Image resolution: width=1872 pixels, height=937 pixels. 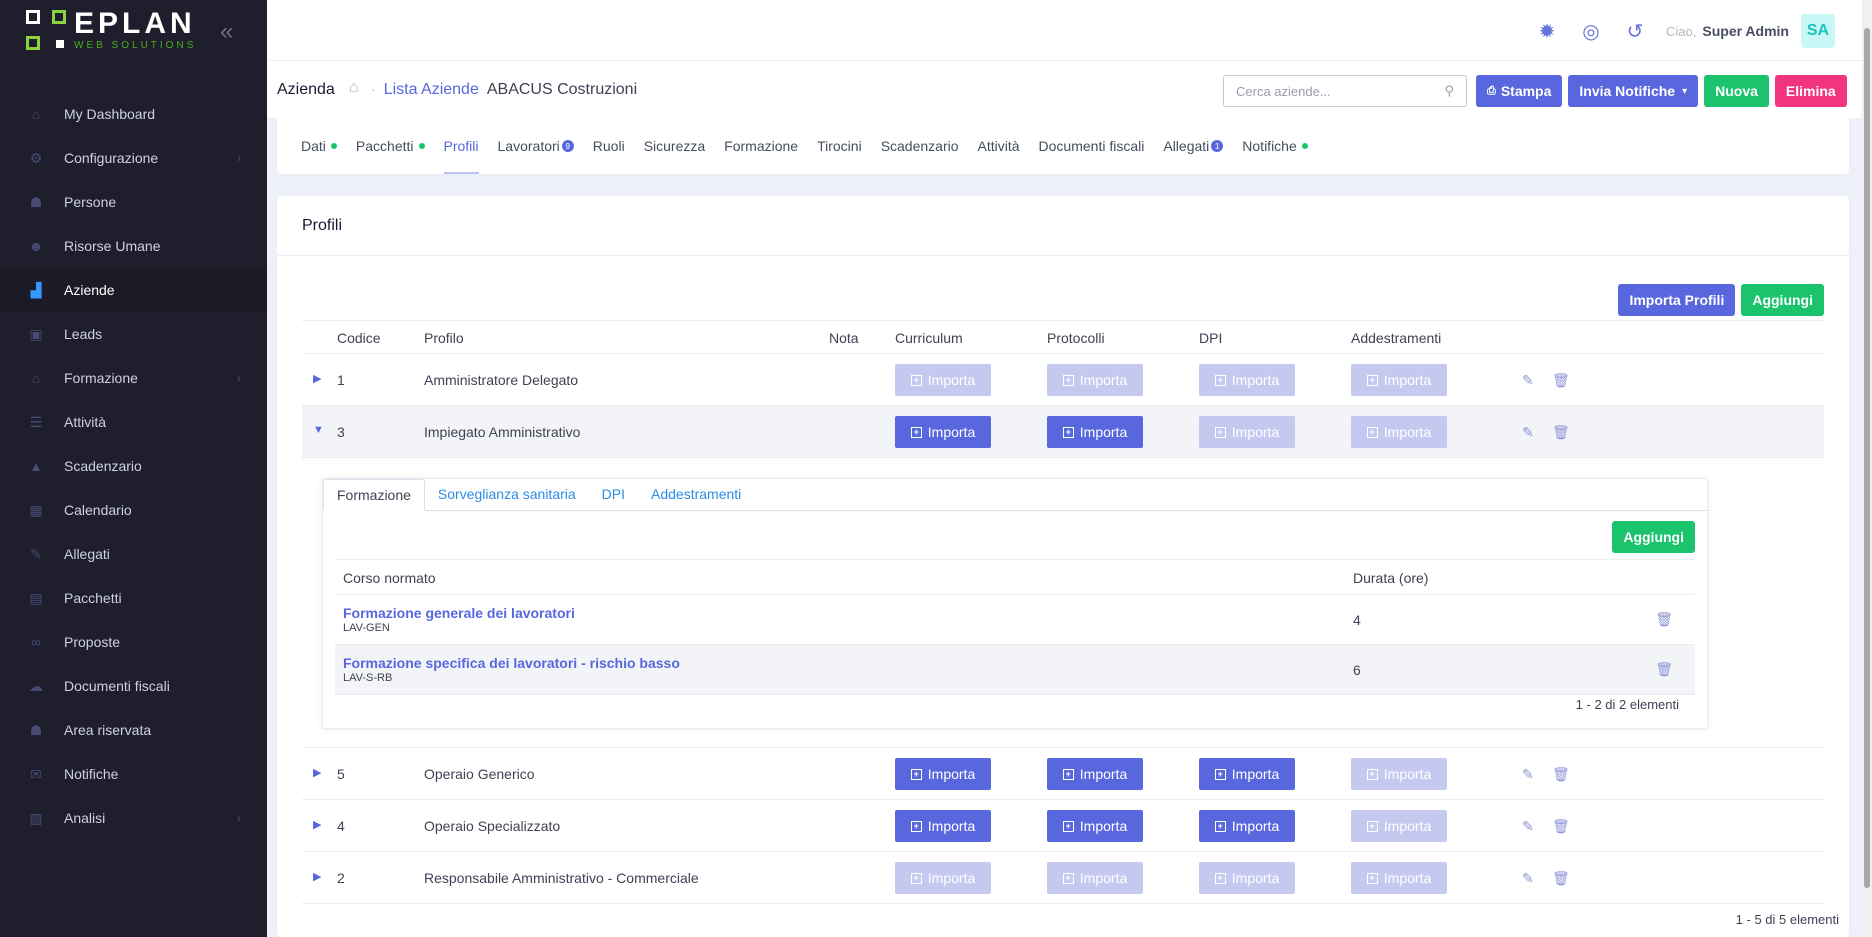 What do you see at coordinates (431, 90) in the screenshot?
I see `breadcrumb-link: Lista Aziende` at bounding box center [431, 90].